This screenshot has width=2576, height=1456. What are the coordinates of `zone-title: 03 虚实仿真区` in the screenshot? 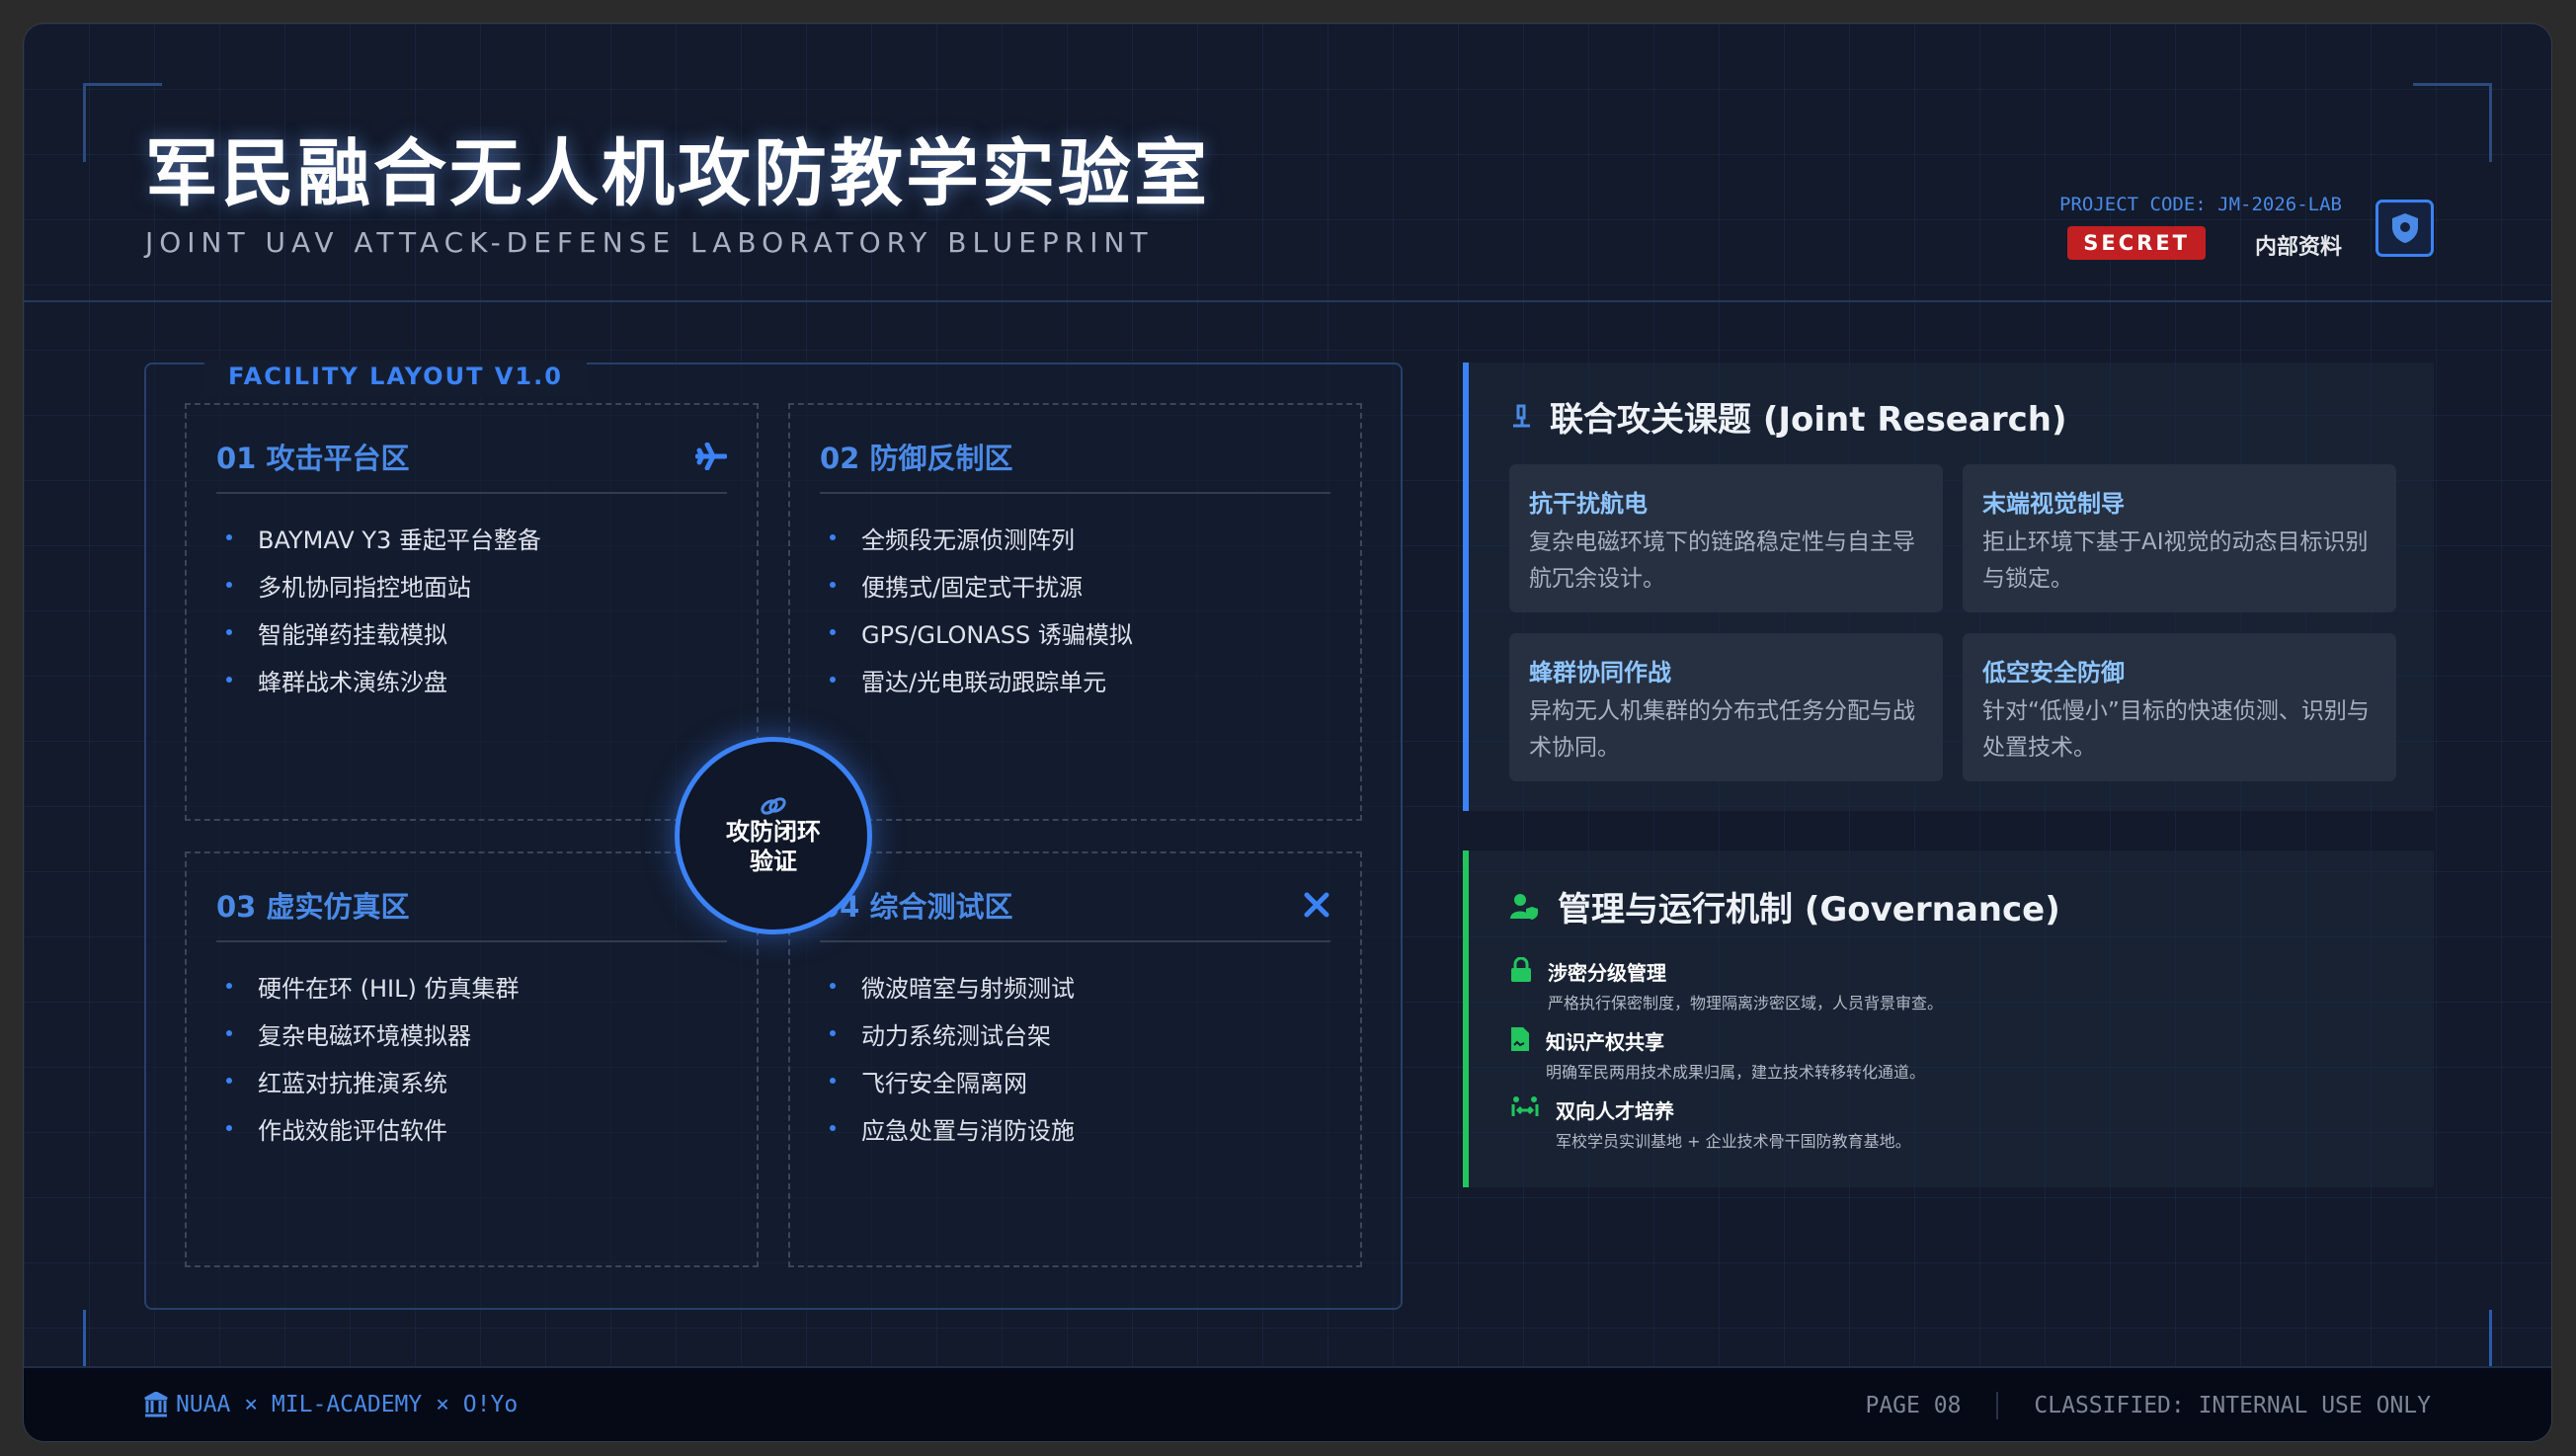 It's located at (313, 907).